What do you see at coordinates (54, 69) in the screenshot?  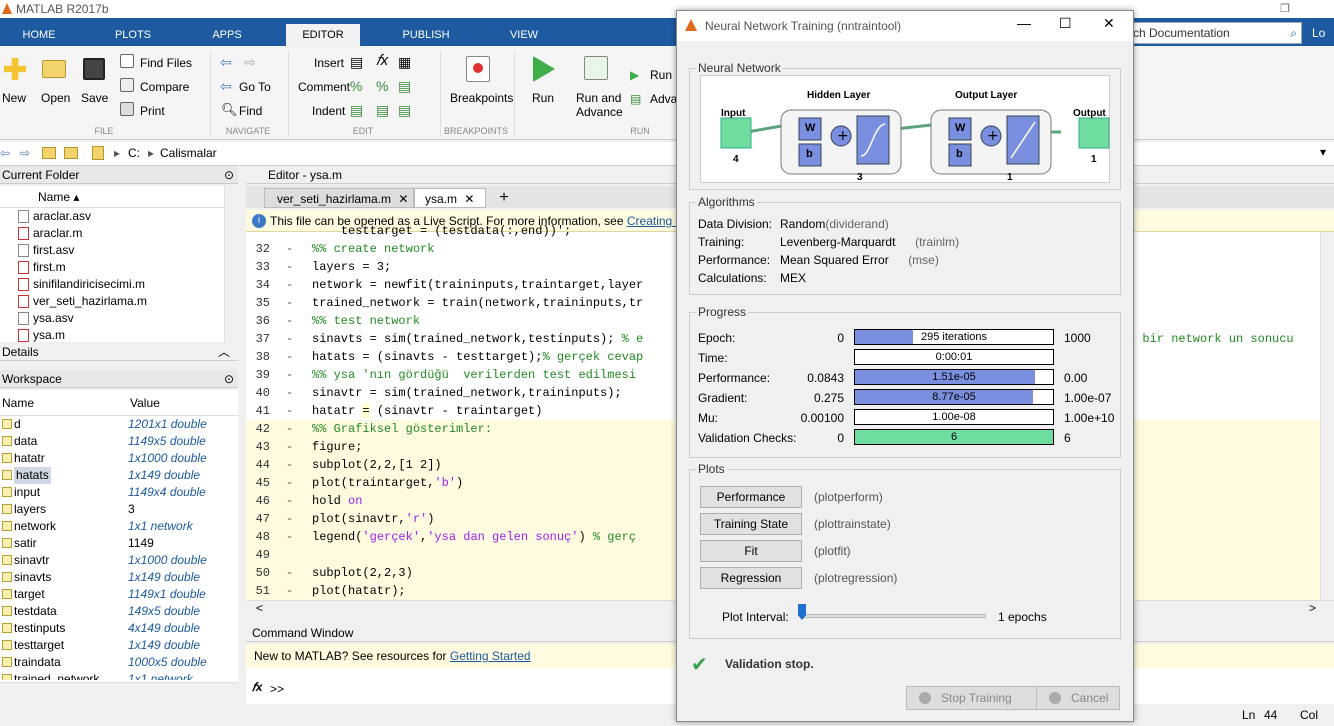 I see `open-folder-icon` at bounding box center [54, 69].